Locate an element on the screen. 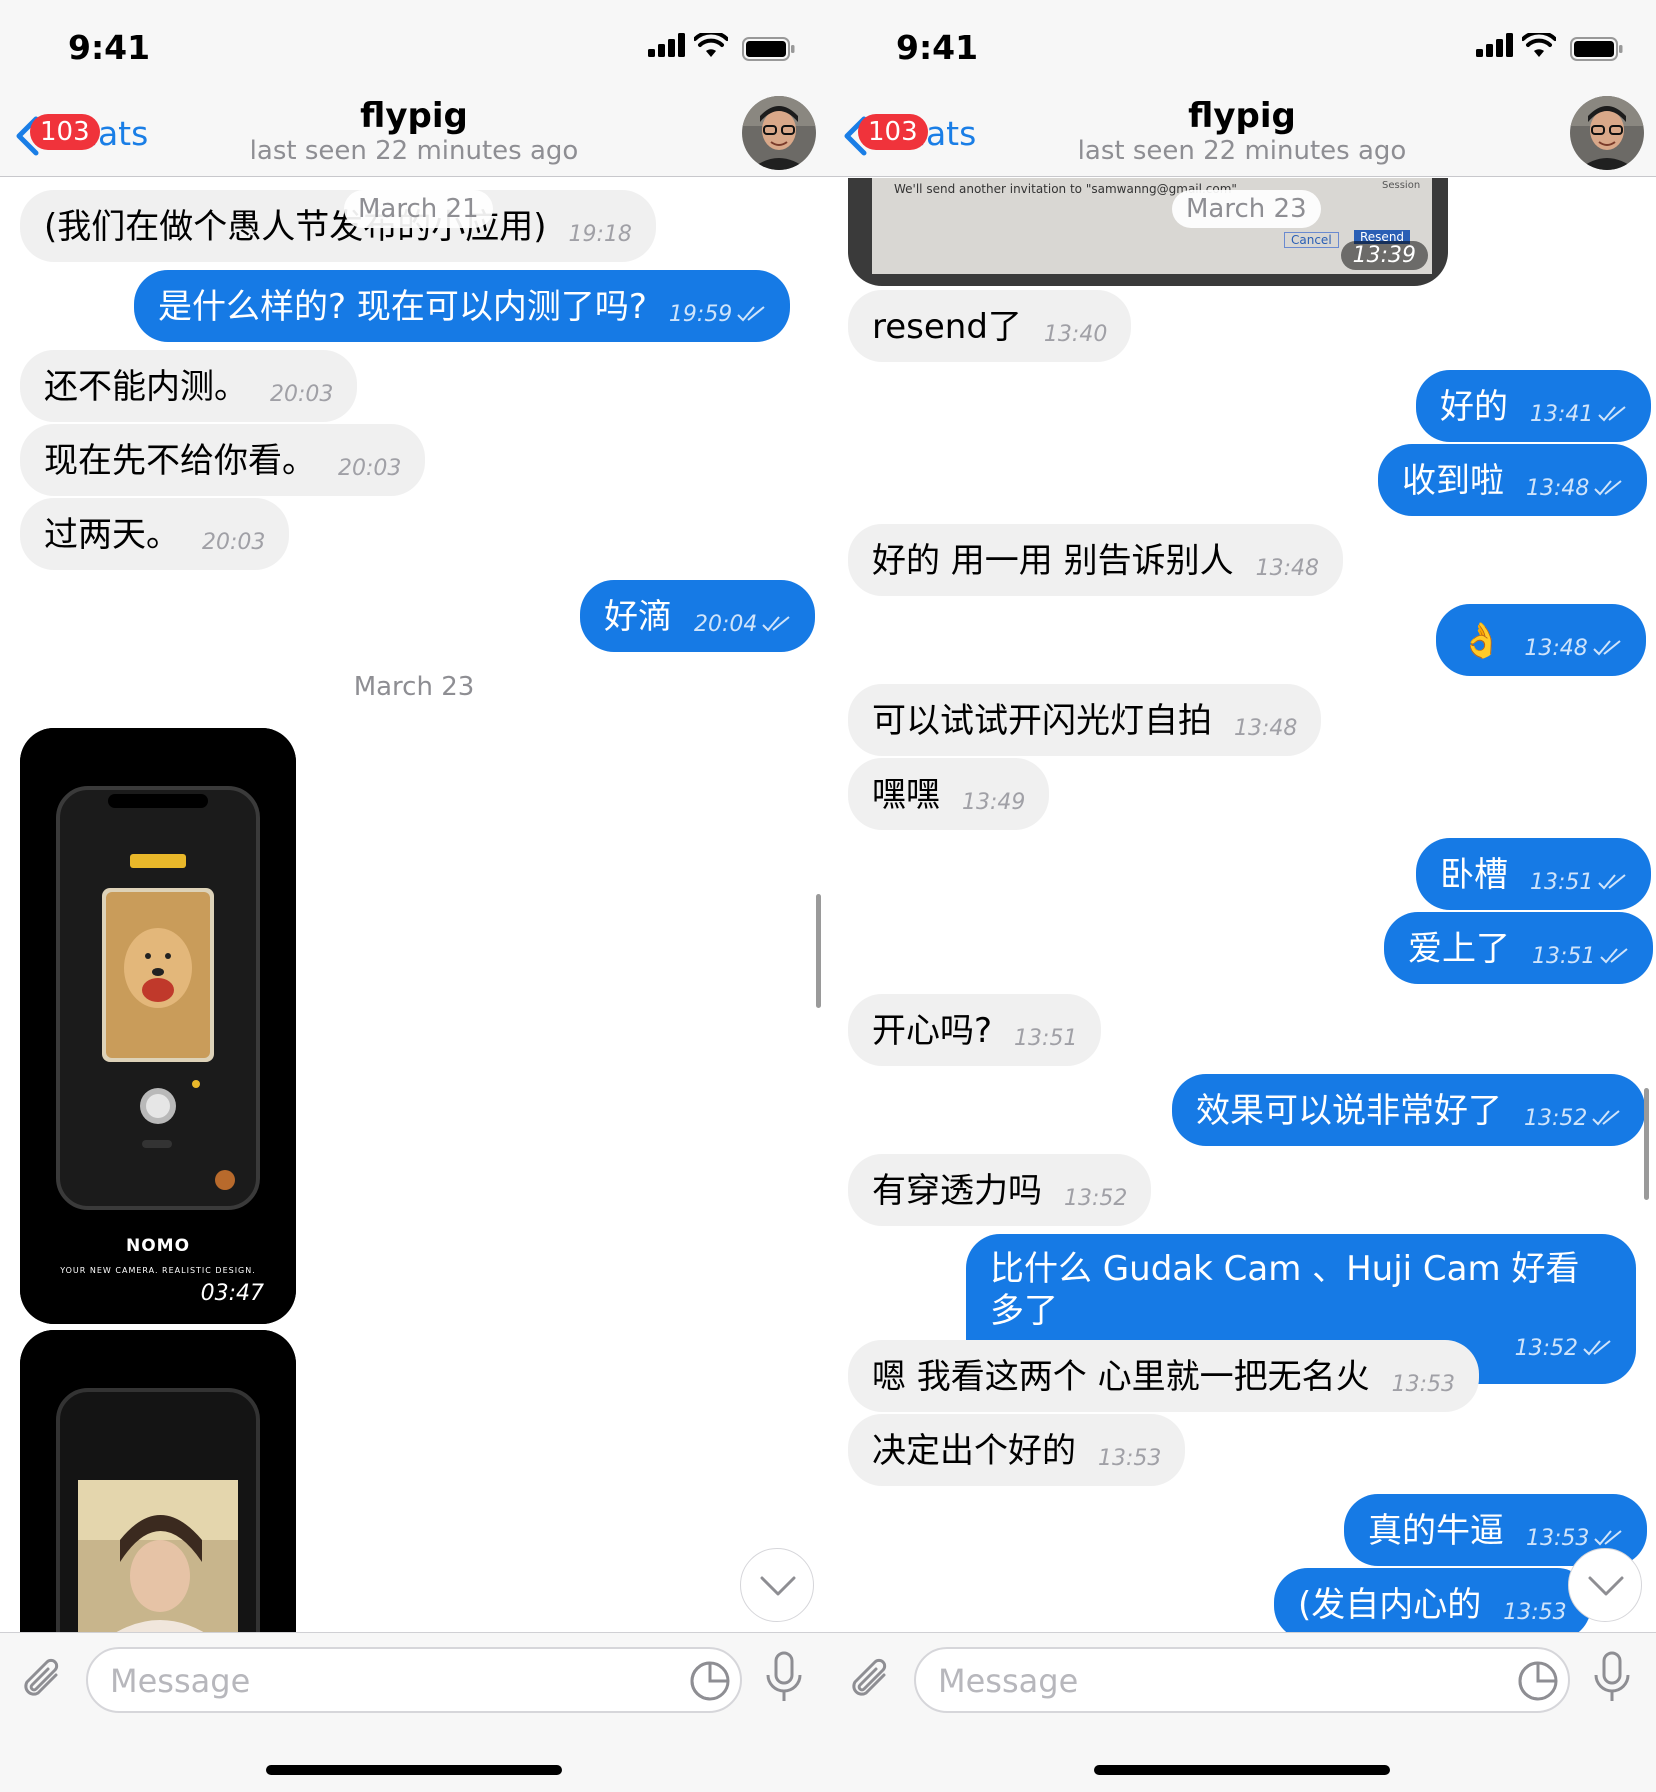 This screenshot has height=1792, width=1656. message-bubble: 可以试试开闪光灯自拍 13:48 is located at coordinates (1085, 720).